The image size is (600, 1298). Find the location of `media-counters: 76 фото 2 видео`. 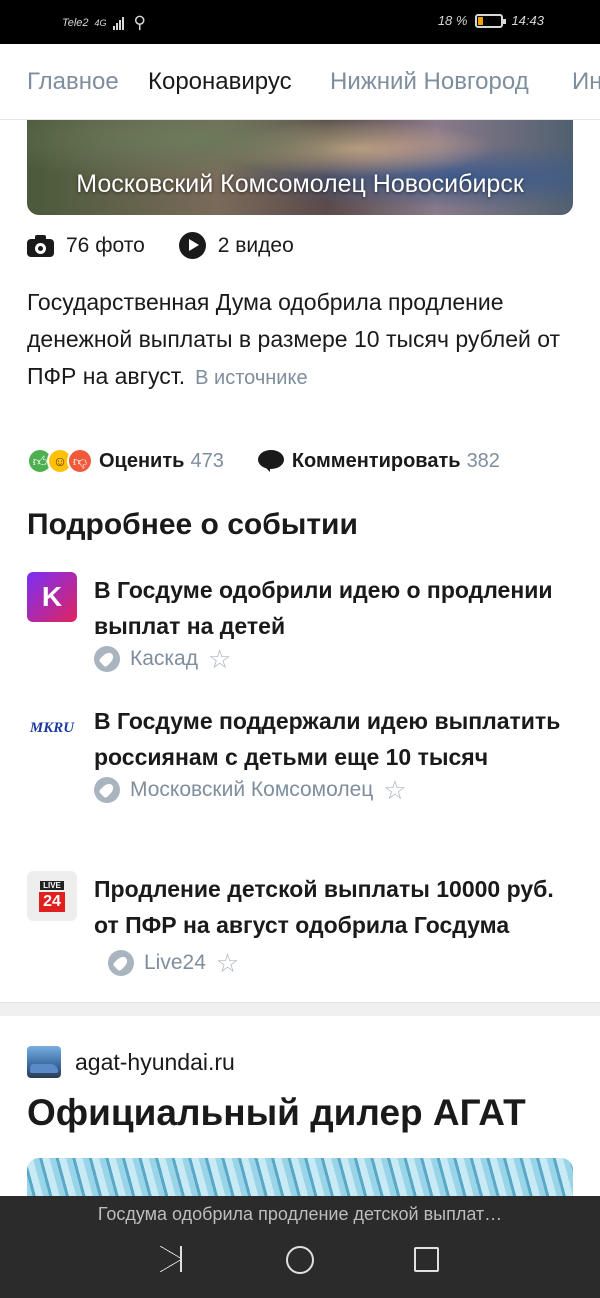

media-counters: 76 фото 2 видео is located at coordinates (177, 245).